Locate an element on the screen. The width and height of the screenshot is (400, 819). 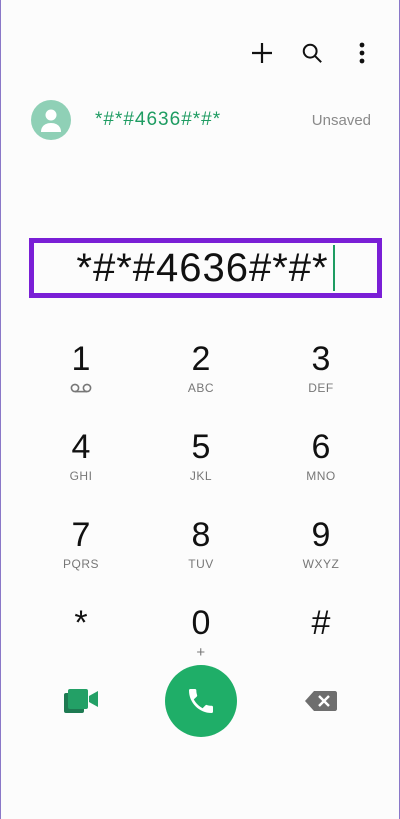
key-letters: DEF is located at coordinates (321, 388).